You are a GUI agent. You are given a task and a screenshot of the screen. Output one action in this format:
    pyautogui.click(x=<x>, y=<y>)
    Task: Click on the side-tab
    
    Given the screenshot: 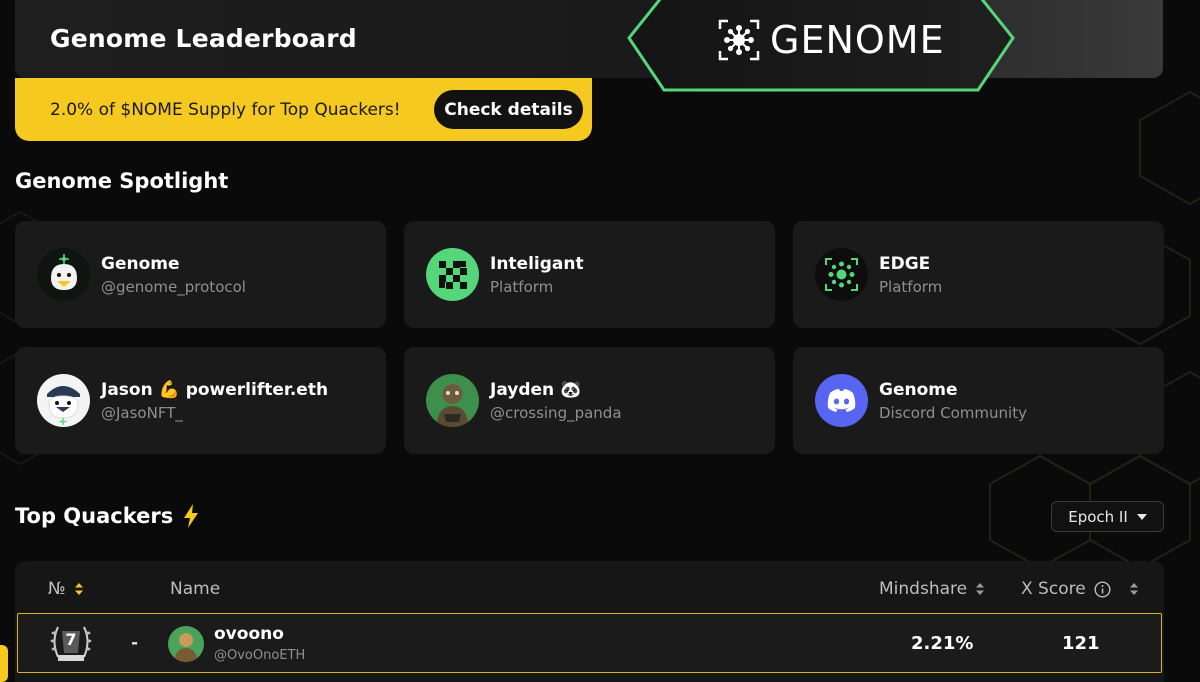 What is the action you would take?
    pyautogui.click(x=4, y=663)
    